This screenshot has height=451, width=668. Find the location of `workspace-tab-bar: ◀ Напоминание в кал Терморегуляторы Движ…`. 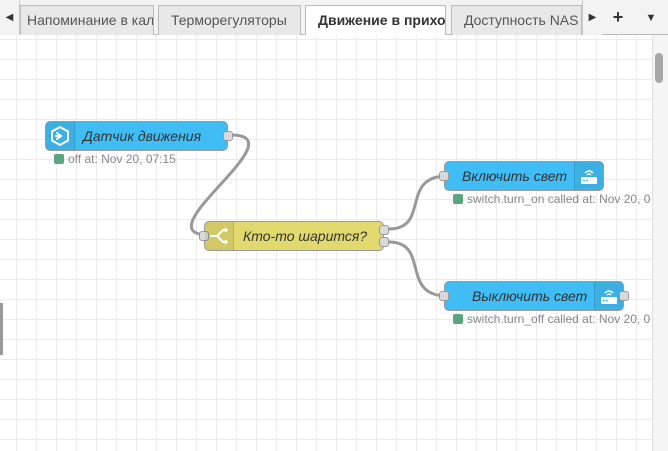

workspace-tab-bar: ◀ Напоминание в кал Терморегуляторы Движ… is located at coordinates (334, 18).